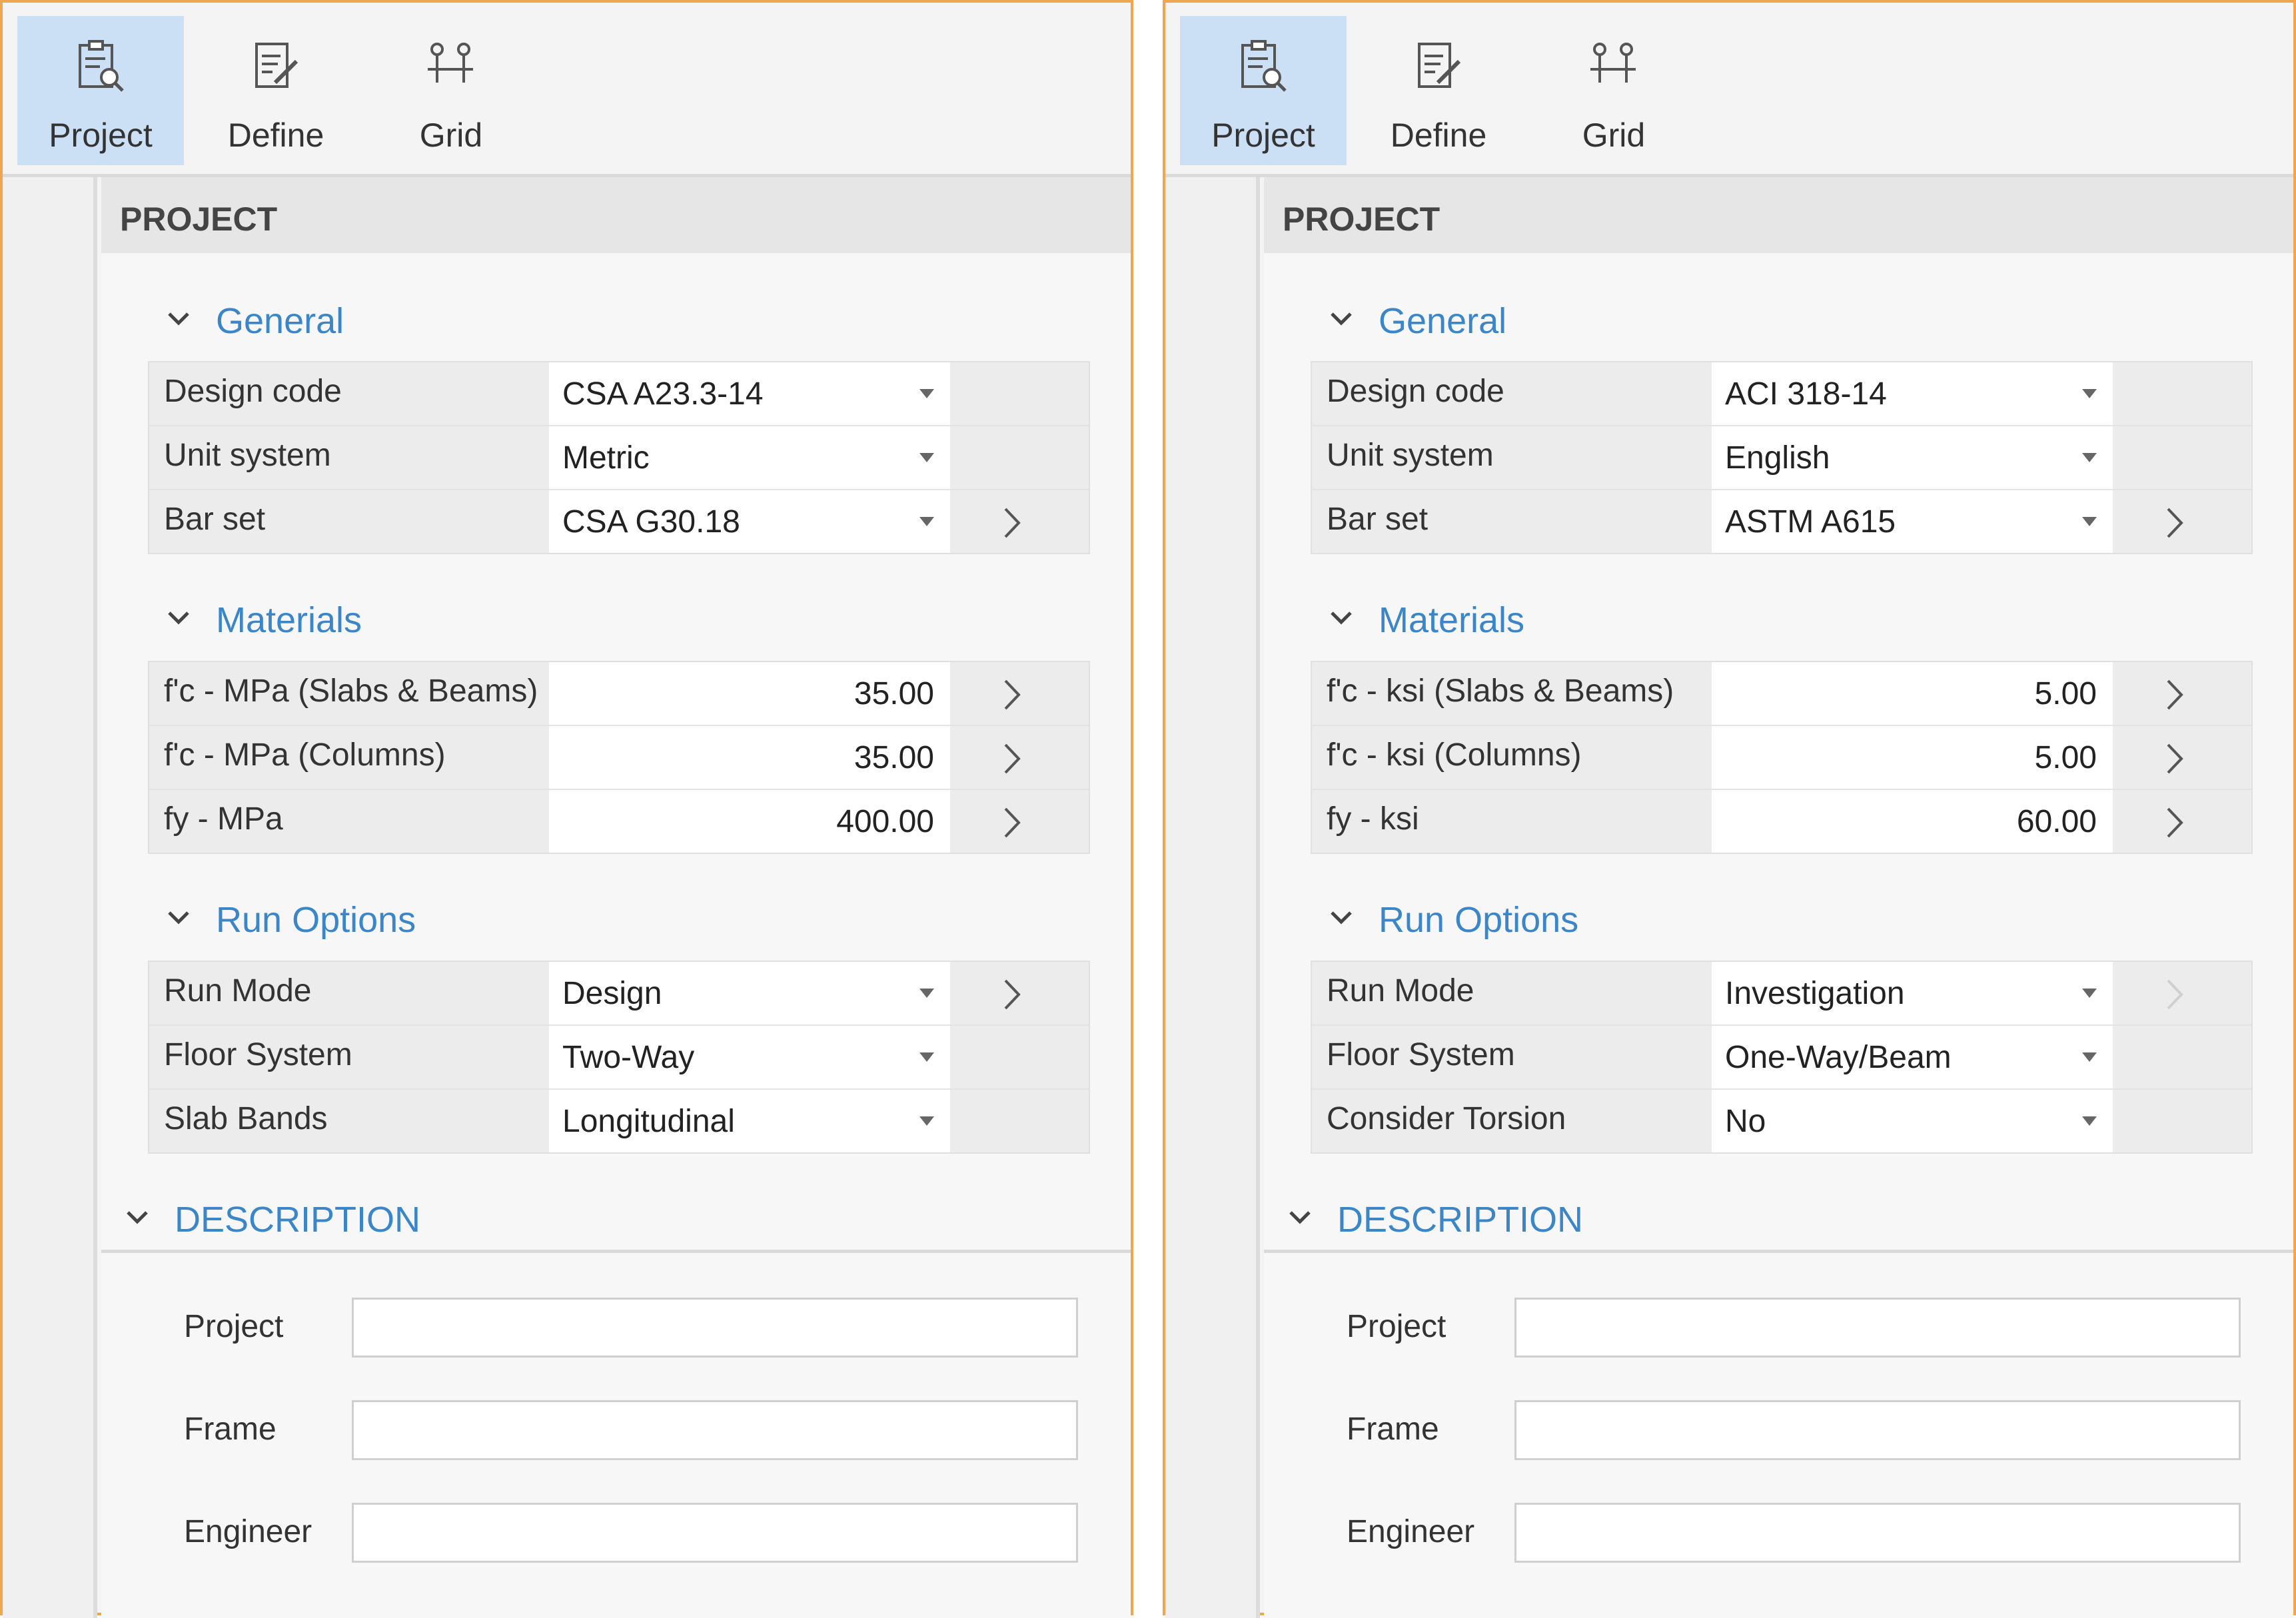 Image resolution: width=2296 pixels, height=1618 pixels. I want to click on define-icon, so click(1439, 65).